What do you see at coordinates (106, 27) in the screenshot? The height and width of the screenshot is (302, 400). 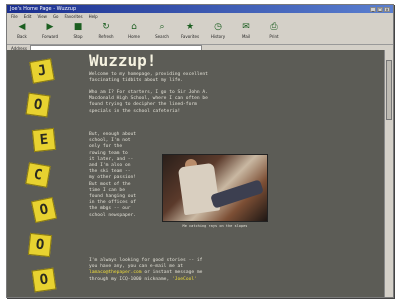 I see `refresh-icon: ↻` at bounding box center [106, 27].